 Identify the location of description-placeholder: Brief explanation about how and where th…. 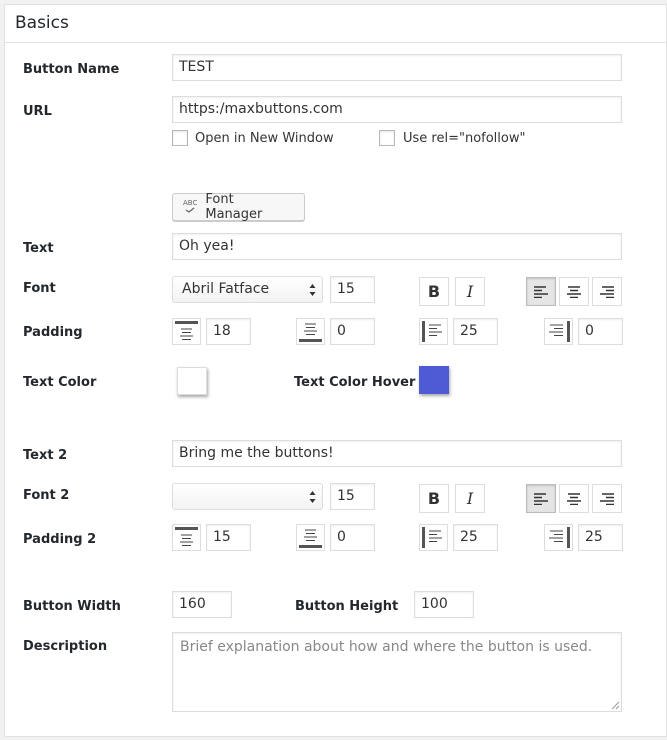
(386, 647).